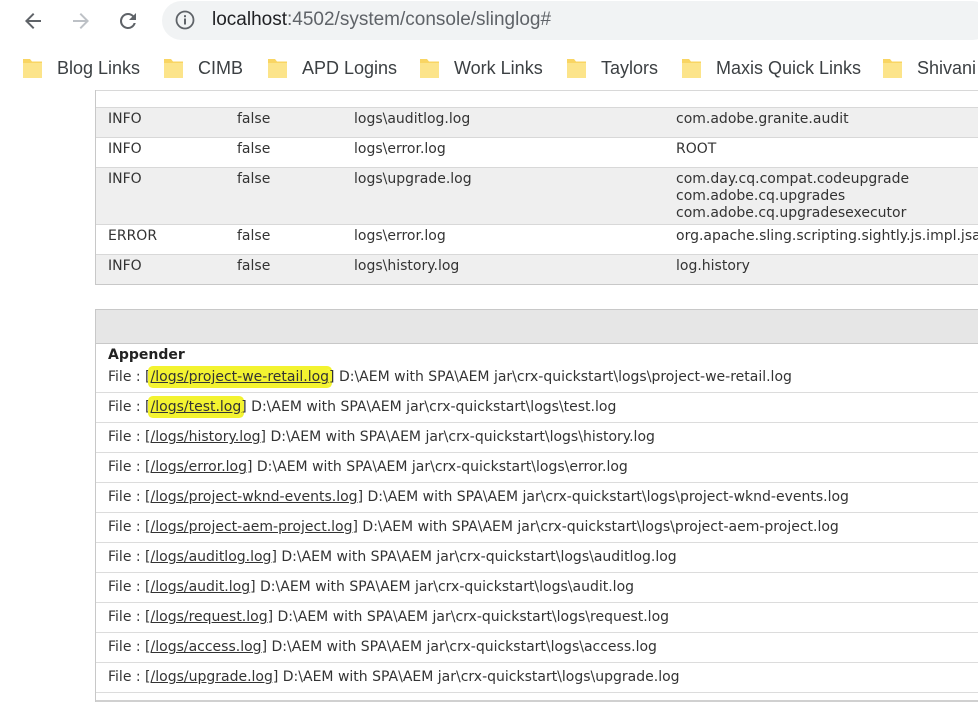 This screenshot has height=702, width=978. I want to click on bookmark-taylors: Taylors, so click(612, 68).